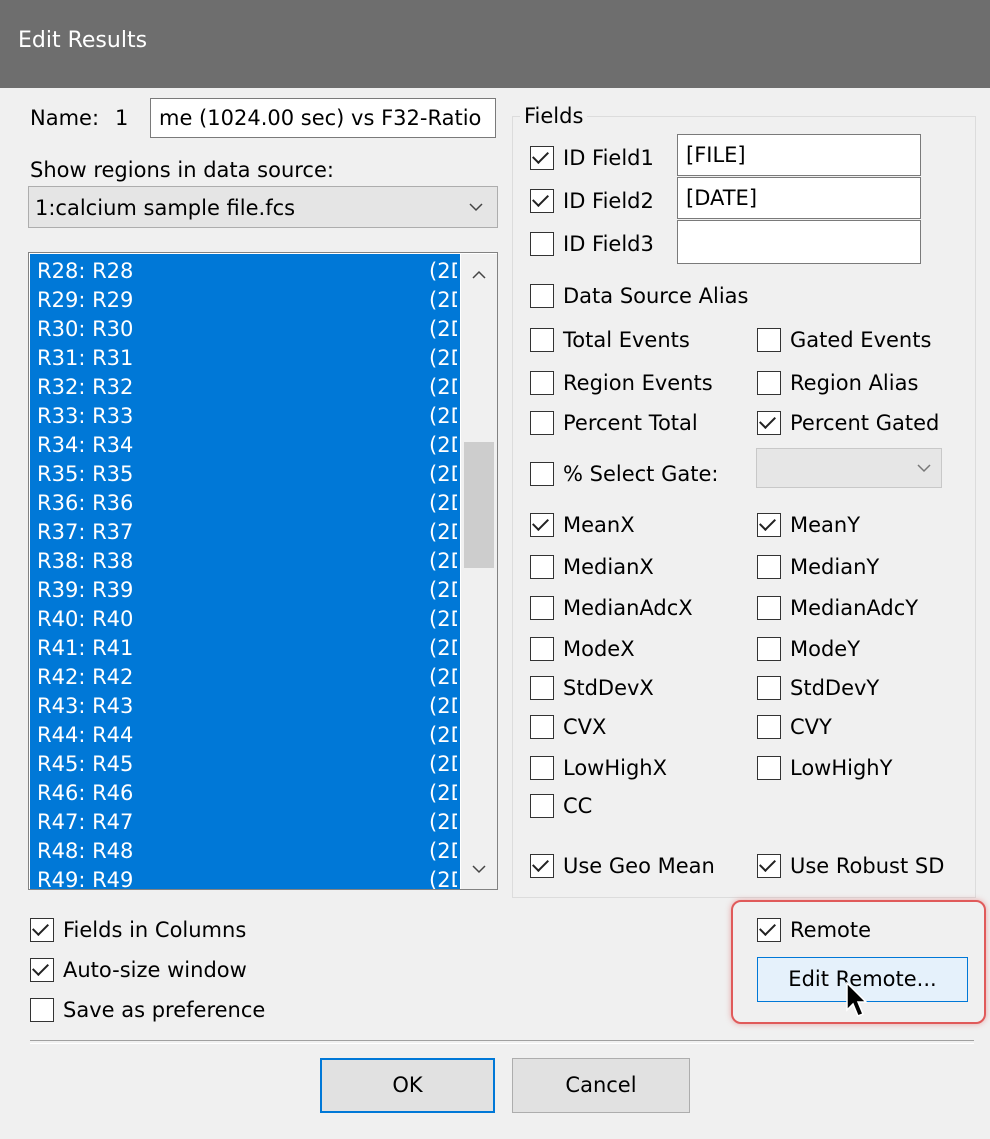  Describe the element at coordinates (247, 300) in the screenshot. I see `list-item: R29: R29(2D` at that location.